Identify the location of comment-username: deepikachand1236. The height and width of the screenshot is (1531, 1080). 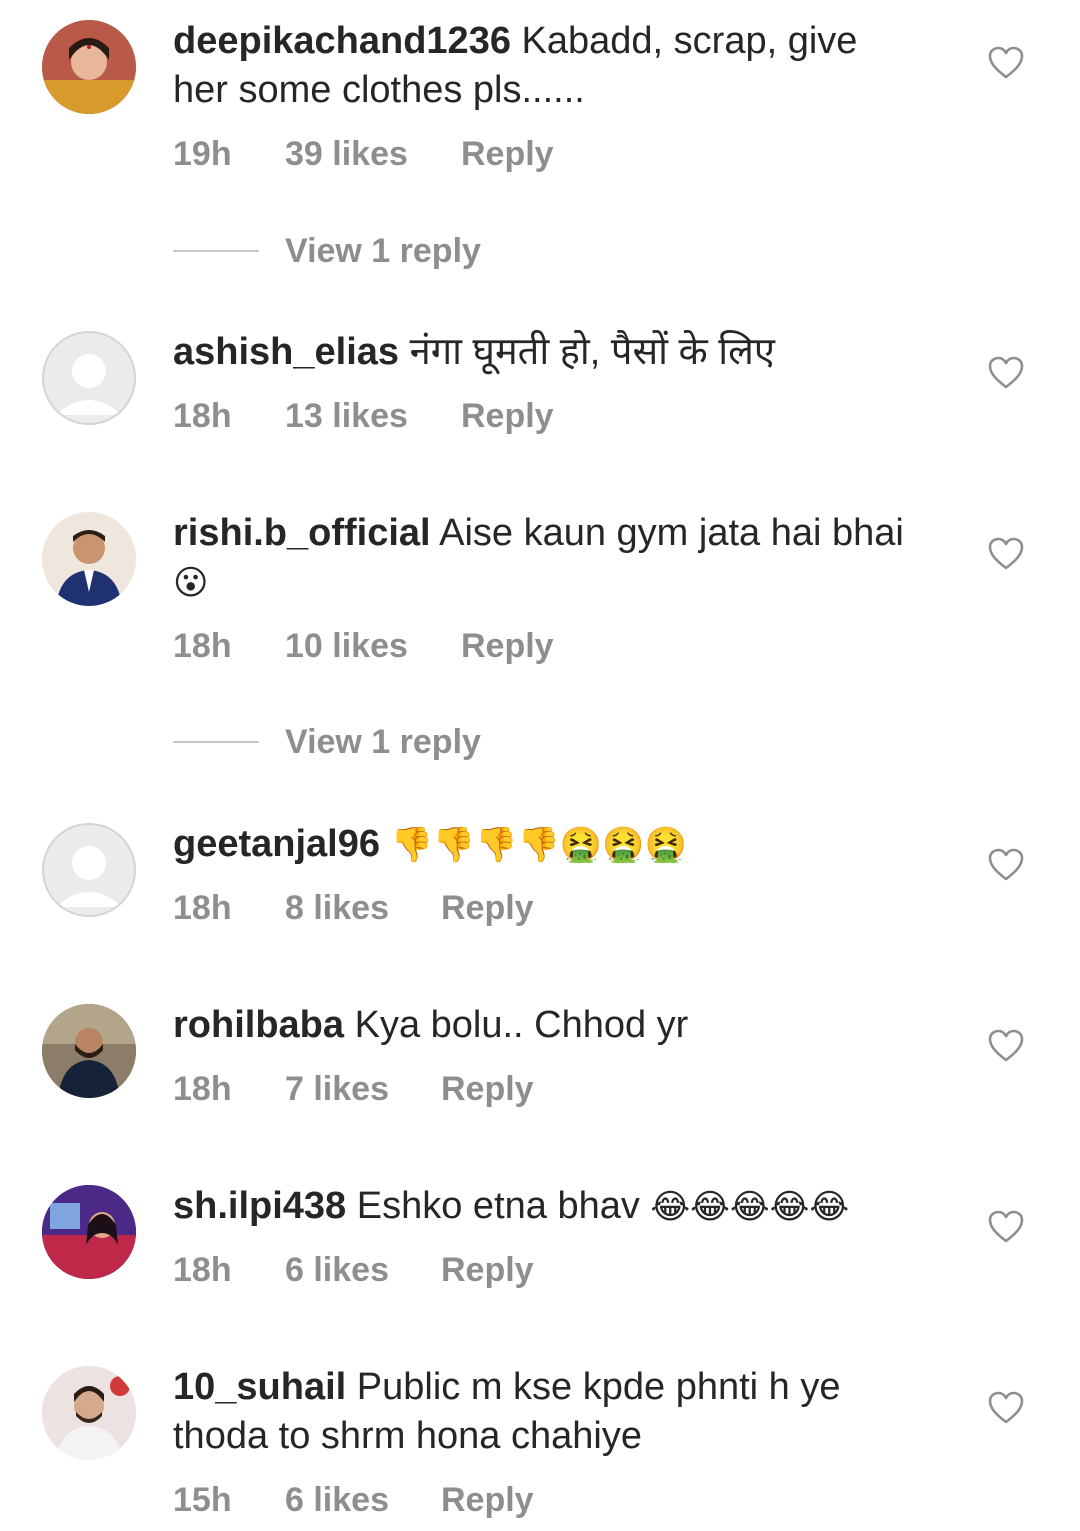
(342, 41).